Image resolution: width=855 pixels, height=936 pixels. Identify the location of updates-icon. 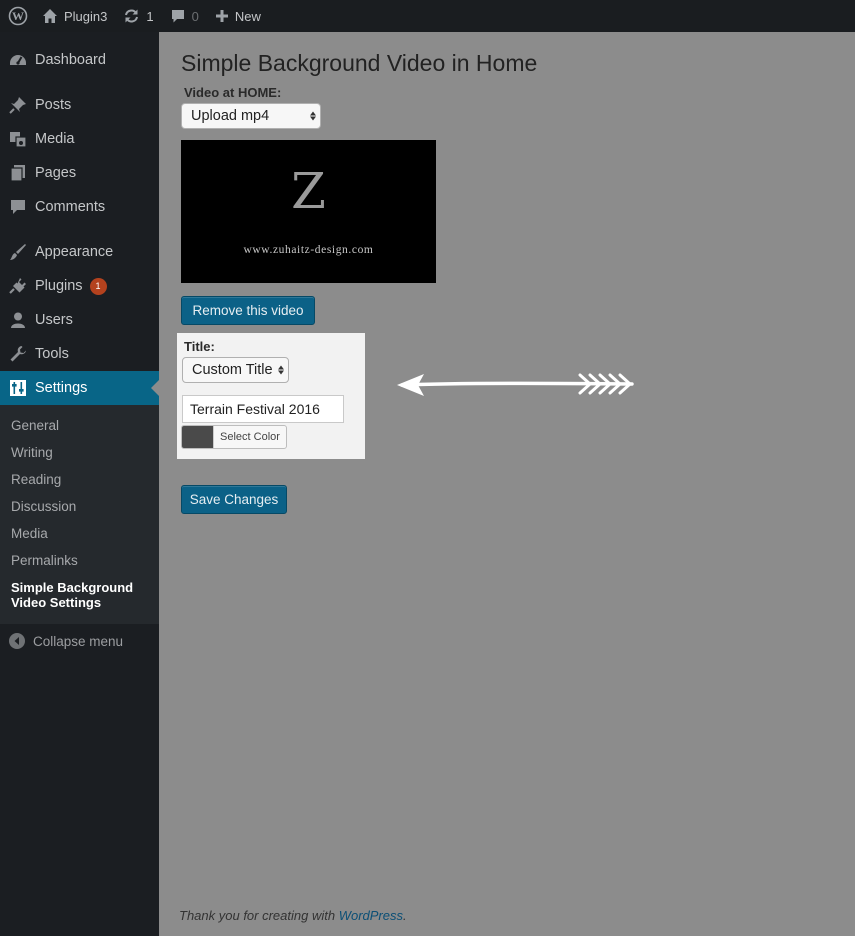
(131, 16).